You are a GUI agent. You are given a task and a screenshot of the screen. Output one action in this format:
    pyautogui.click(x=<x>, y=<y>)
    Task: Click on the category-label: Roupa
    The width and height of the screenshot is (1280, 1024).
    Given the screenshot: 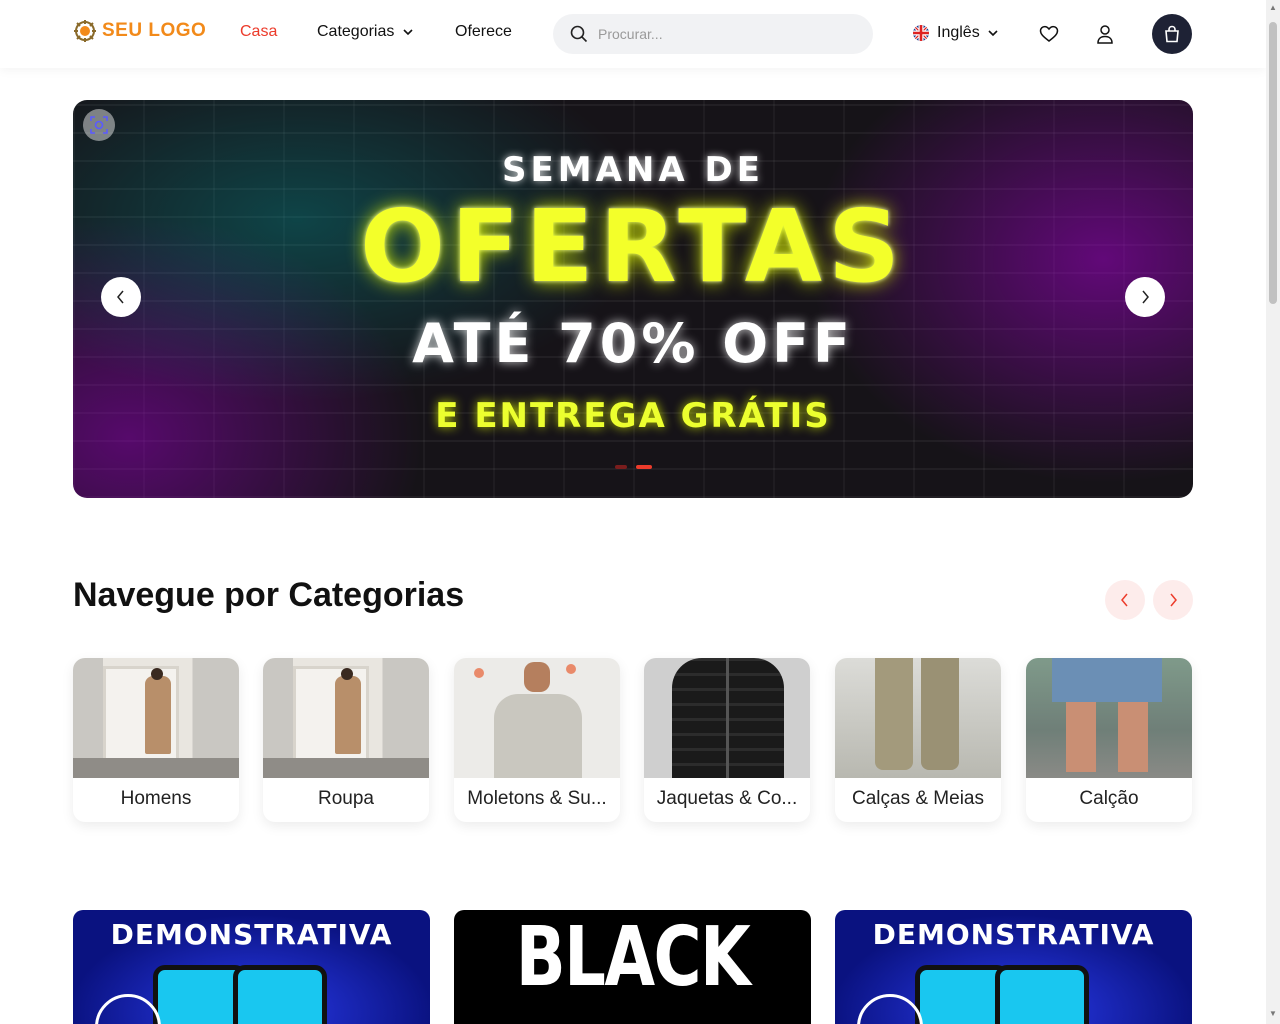 What is the action you would take?
    pyautogui.click(x=346, y=798)
    